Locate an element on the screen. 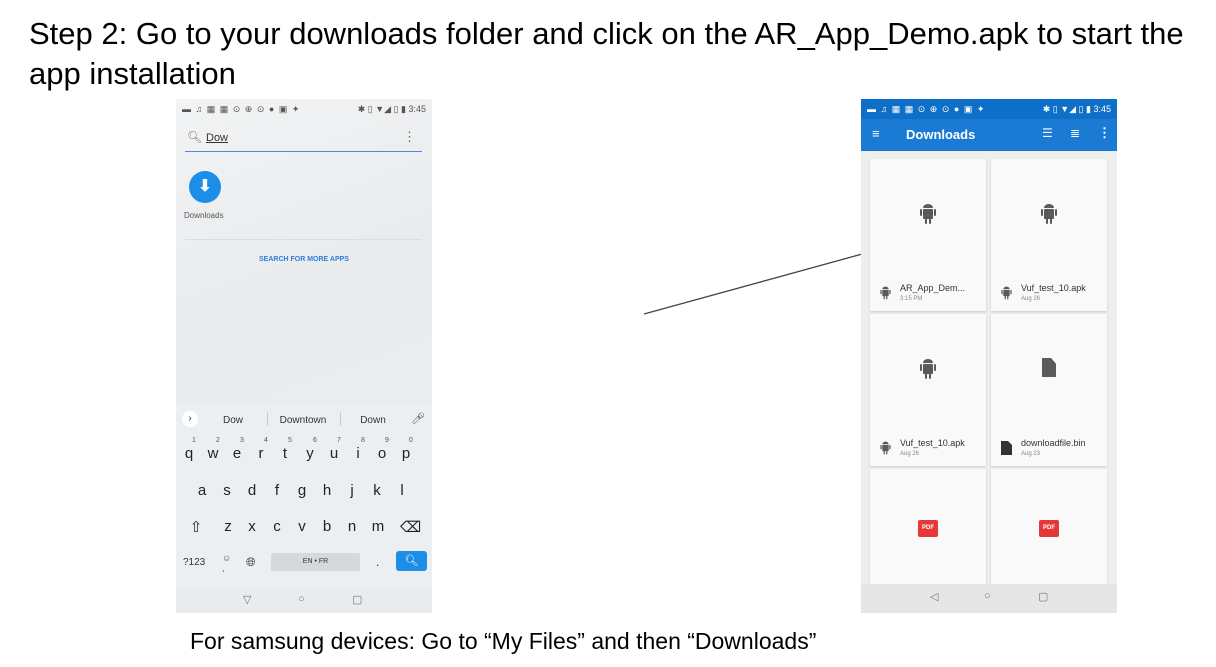 Image resolution: width=1216 pixels, height=667 pixels. status-right: ✱ ▯ ▼◢ ▯ ▮ 3:45 is located at coordinates (1077, 109).